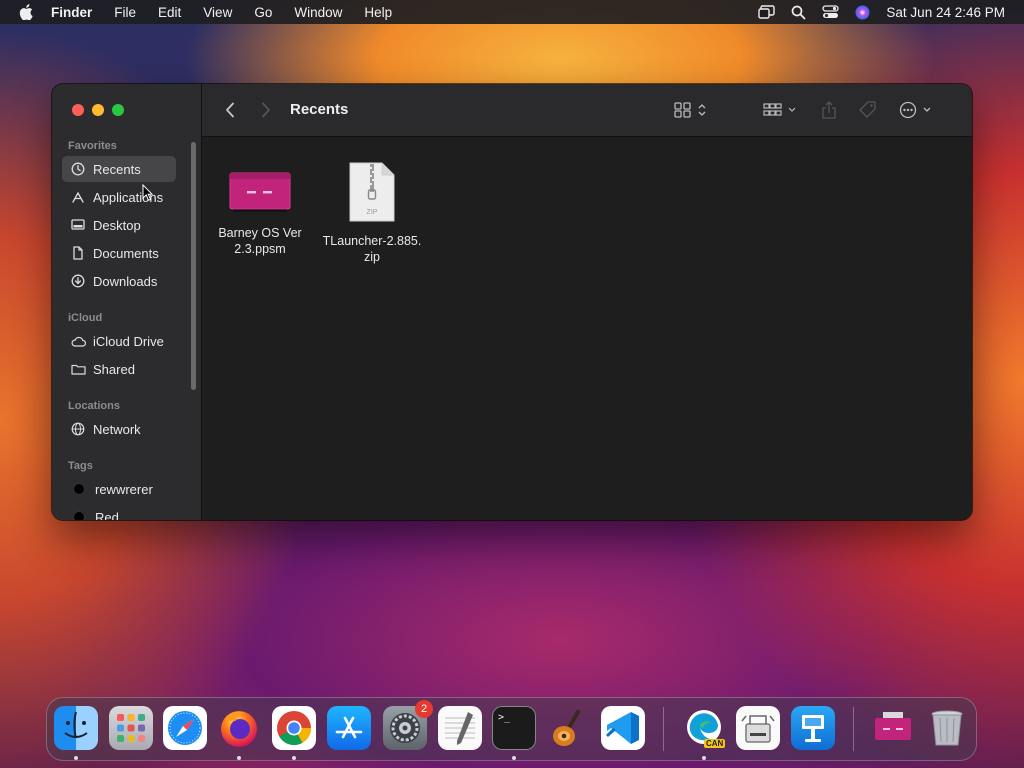 The image size is (1024, 768). Describe the element at coordinates (704, 728) in the screenshot. I see `dock-edge-canary: CAN` at that location.